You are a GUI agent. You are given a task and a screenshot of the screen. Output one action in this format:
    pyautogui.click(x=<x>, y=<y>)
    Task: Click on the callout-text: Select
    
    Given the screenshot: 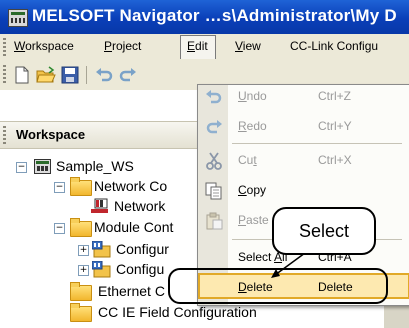 What is the action you would take?
    pyautogui.click(x=324, y=231)
    